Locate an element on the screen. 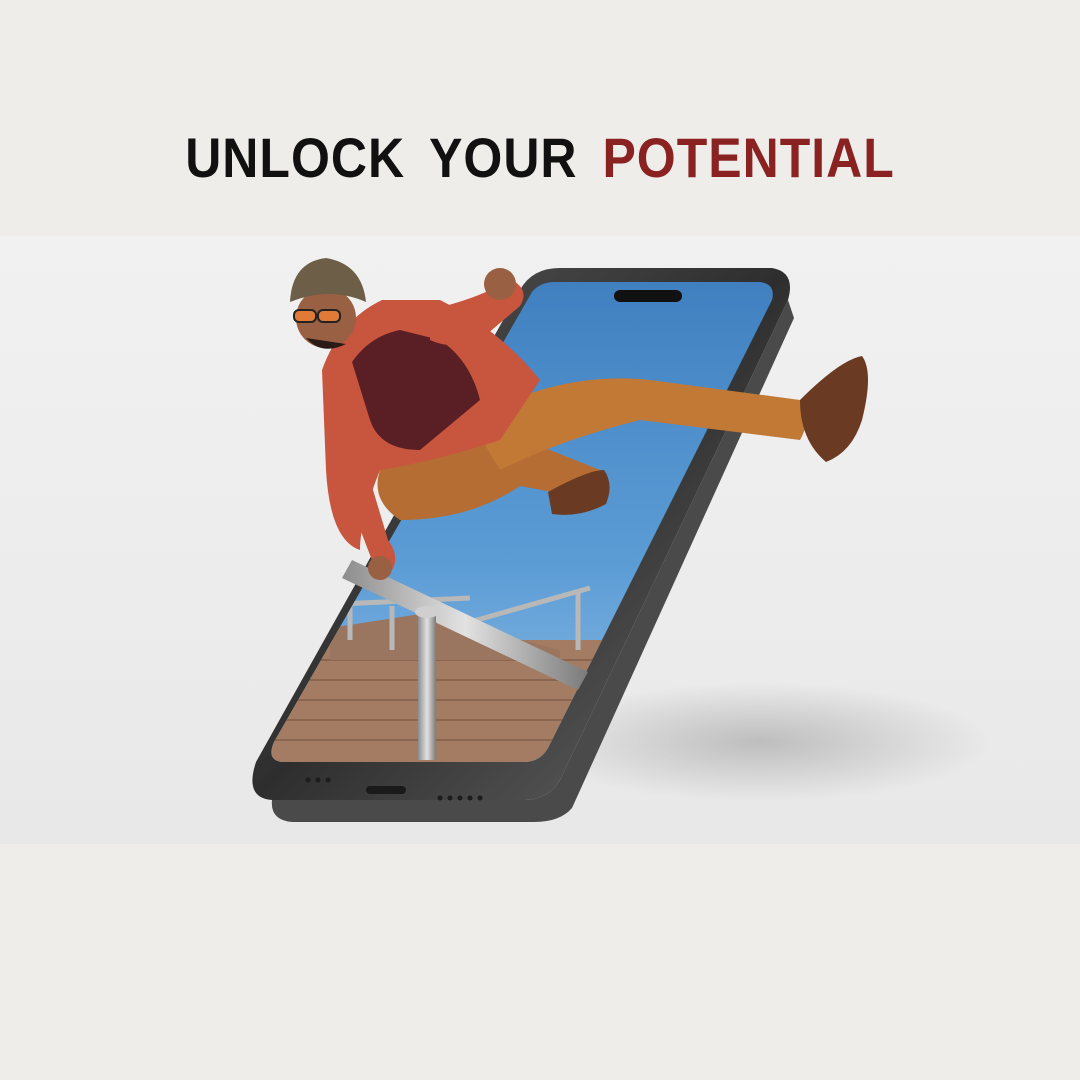  charging-port is located at coordinates (386, 790).